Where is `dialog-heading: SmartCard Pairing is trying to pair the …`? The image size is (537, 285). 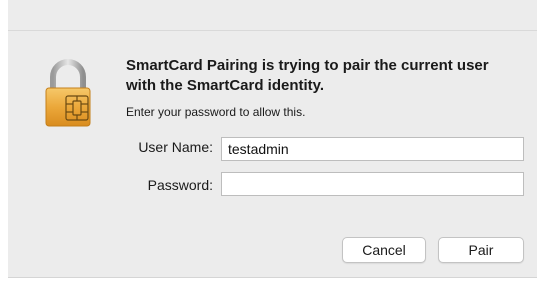
dialog-heading: SmartCard Pairing is trying to pair the … is located at coordinates (307, 75).